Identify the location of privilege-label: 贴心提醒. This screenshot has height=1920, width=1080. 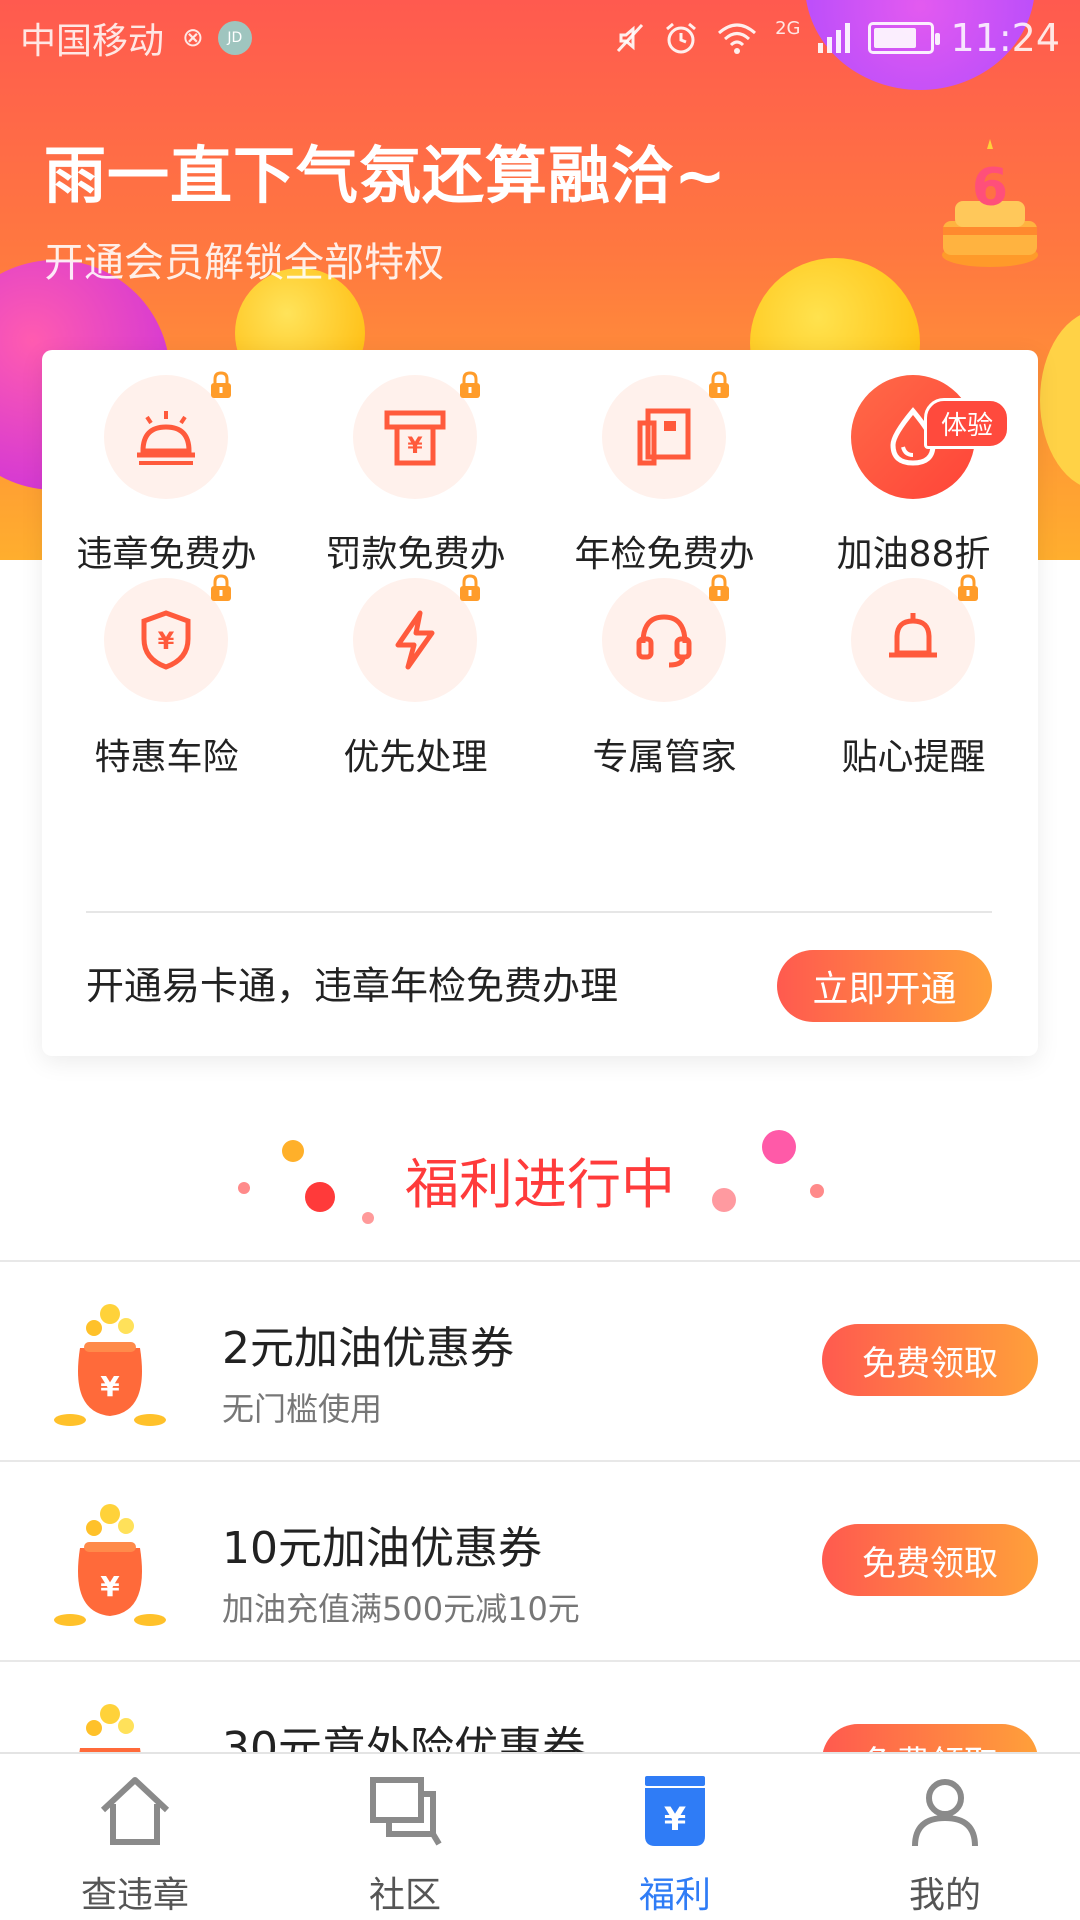
(913, 757).